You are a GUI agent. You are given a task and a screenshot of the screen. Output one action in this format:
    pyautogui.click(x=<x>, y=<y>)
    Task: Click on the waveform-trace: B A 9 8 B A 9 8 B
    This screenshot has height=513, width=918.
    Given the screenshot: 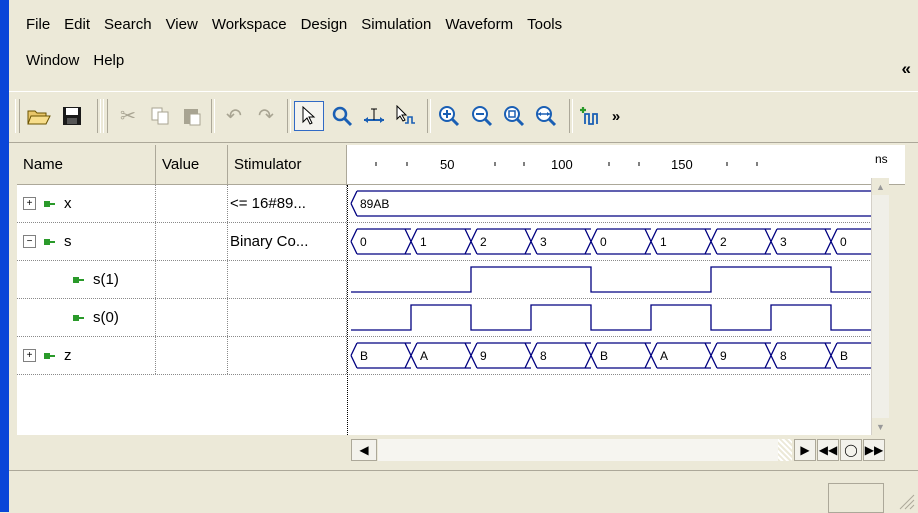 What is the action you would take?
    pyautogui.click(x=617, y=355)
    